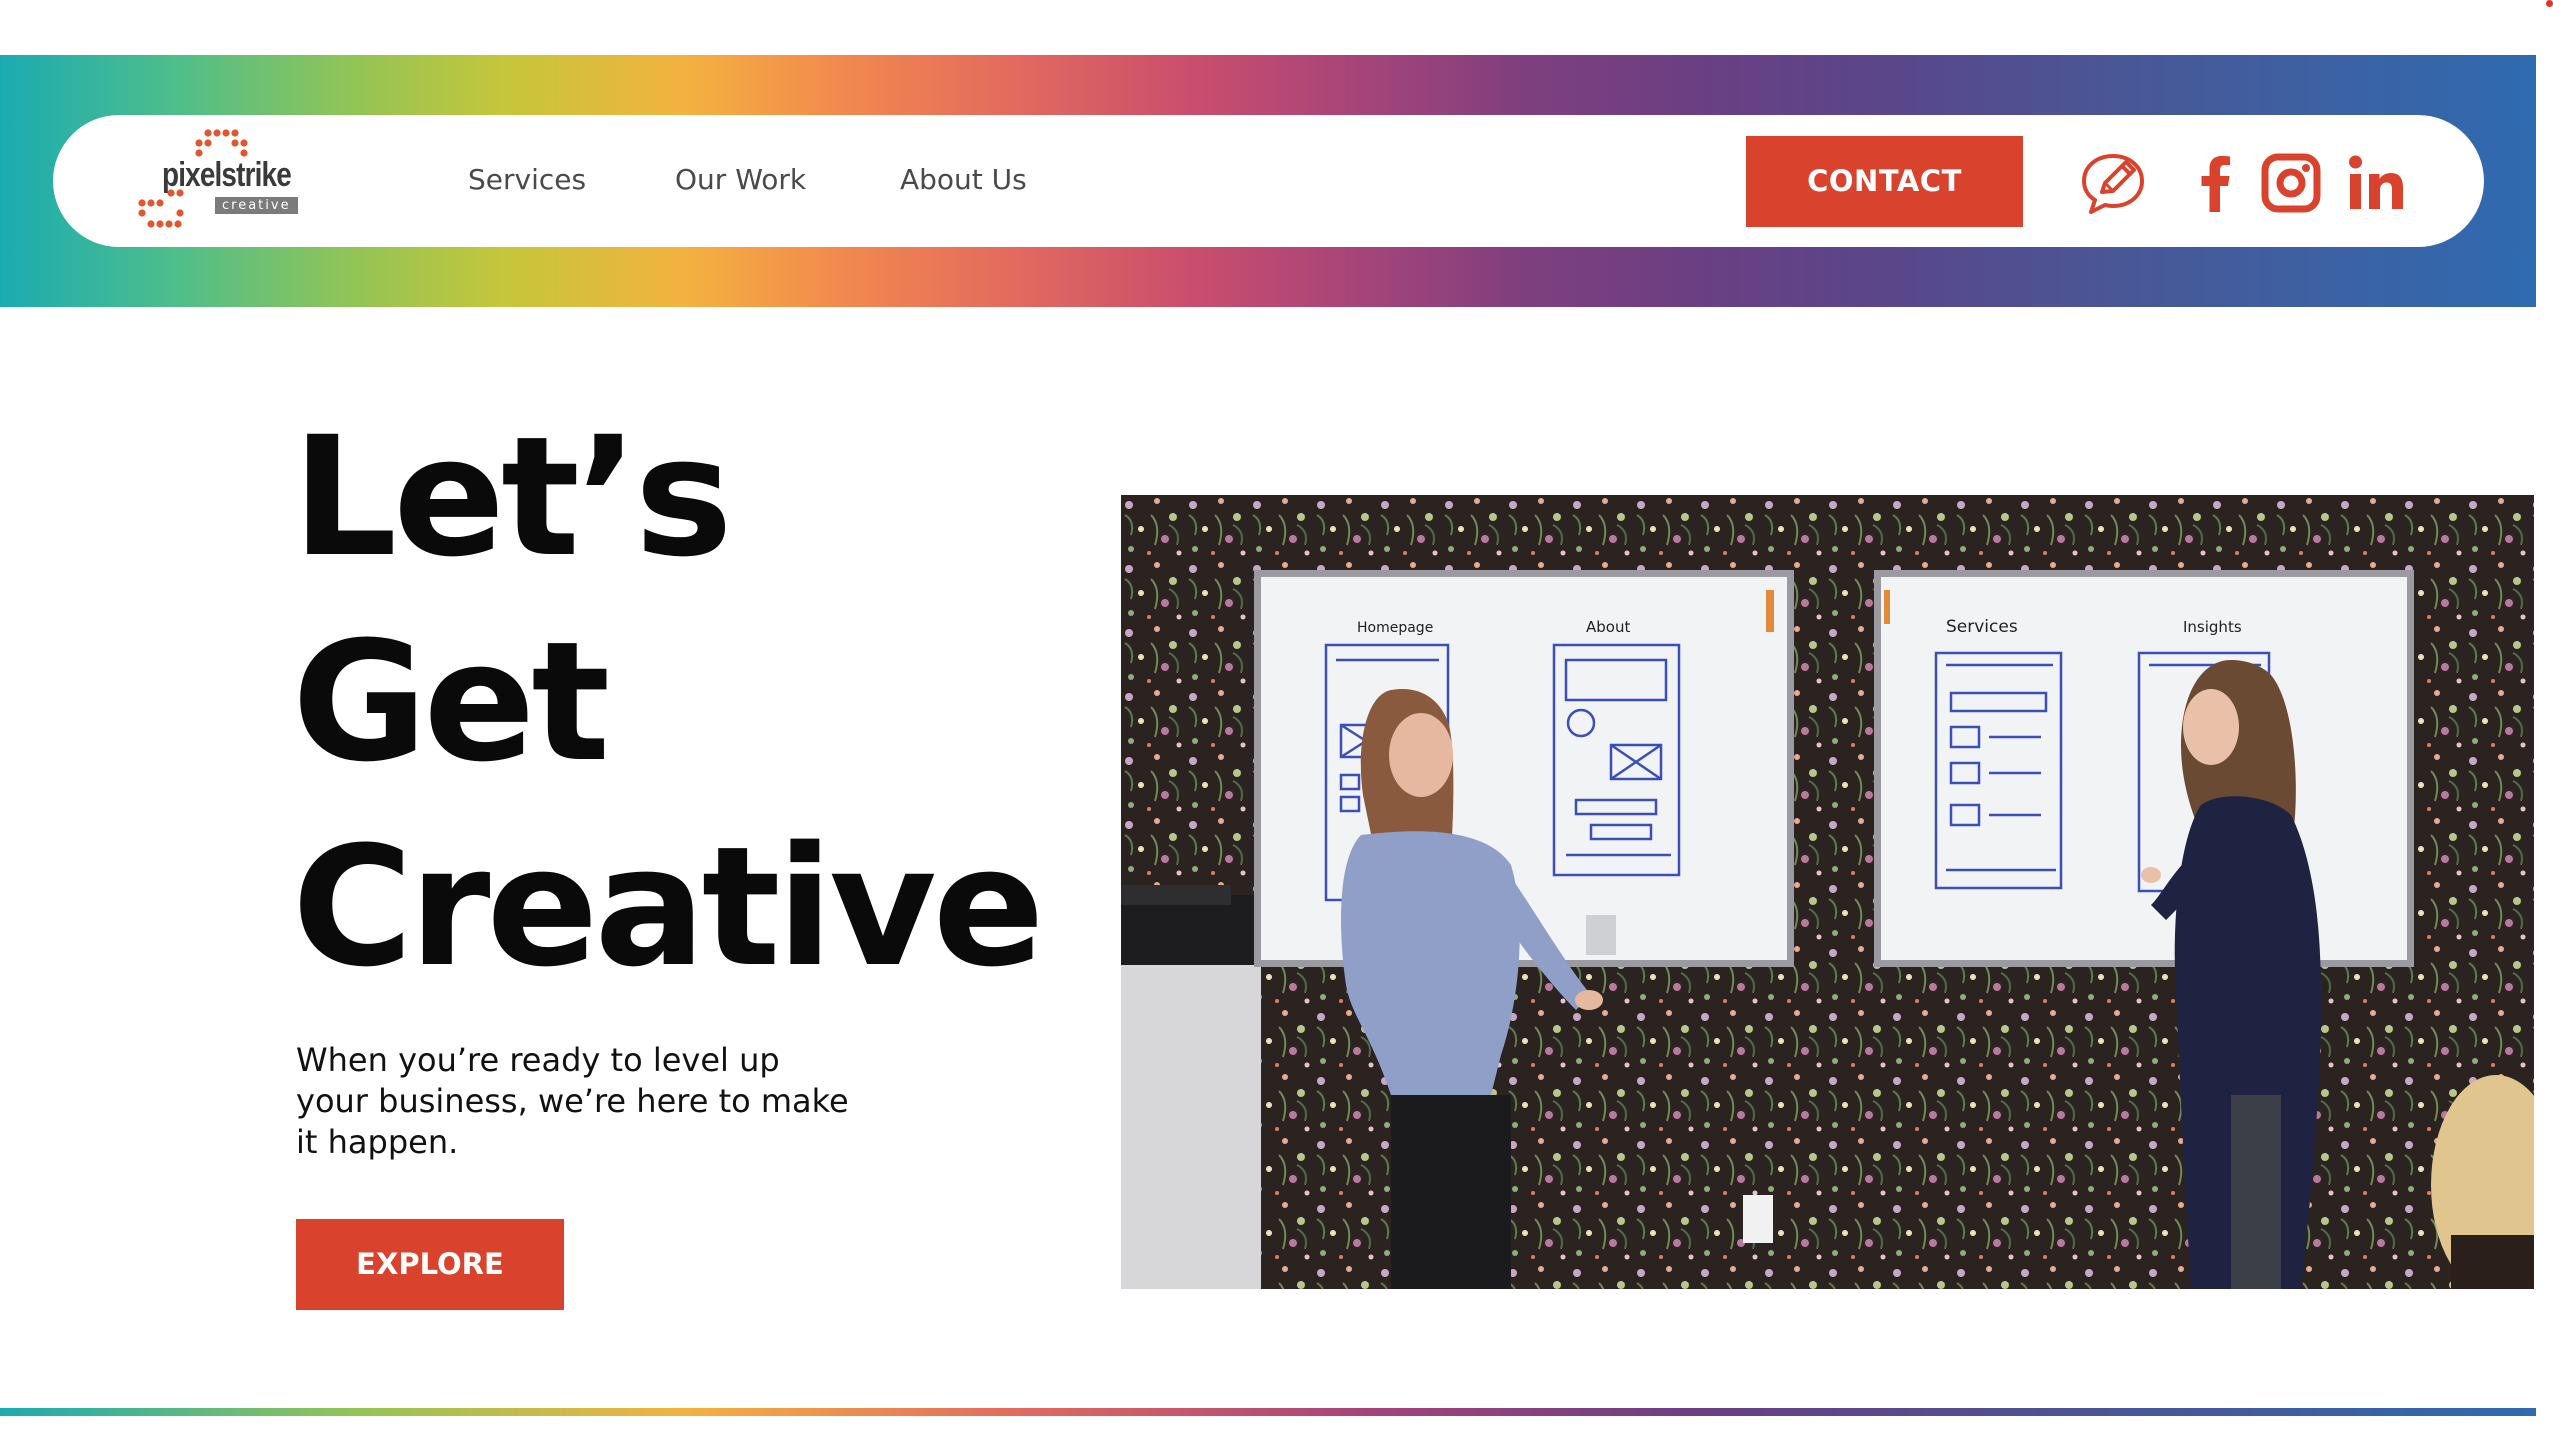  I want to click on whiteboard-label-insights: Insights, so click(2212, 627).